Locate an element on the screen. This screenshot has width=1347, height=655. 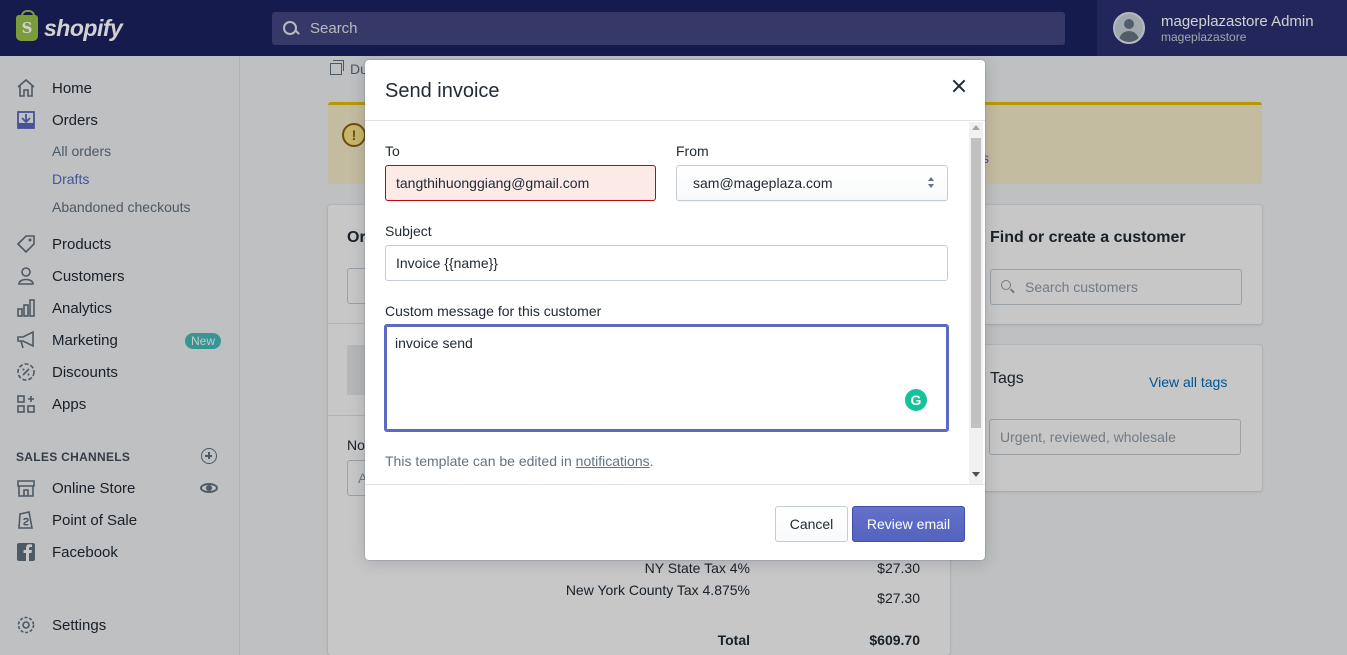
modal-header: Send invoice is located at coordinates (675, 90).